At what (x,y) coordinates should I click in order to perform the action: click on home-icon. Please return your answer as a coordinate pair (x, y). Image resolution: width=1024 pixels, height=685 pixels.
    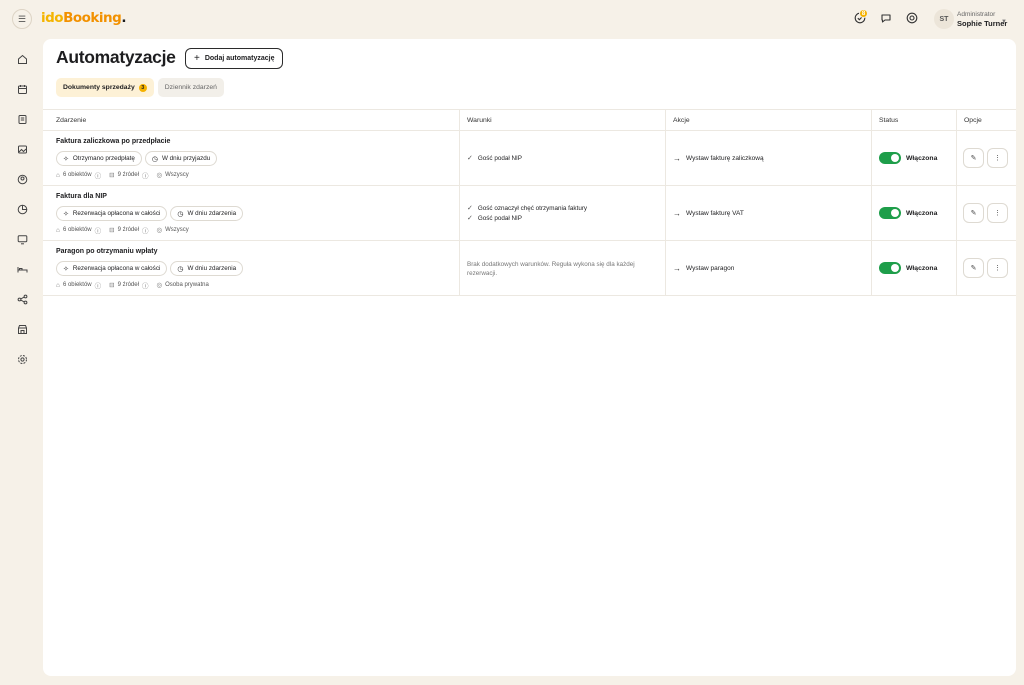
    Looking at the image, I should click on (22, 59).